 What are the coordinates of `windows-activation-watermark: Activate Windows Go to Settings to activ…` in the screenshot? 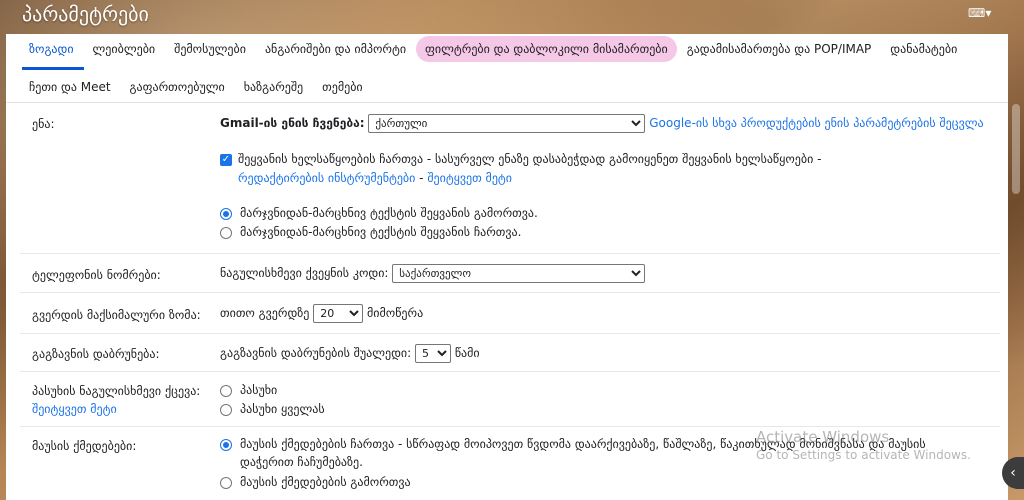 It's located at (863, 445).